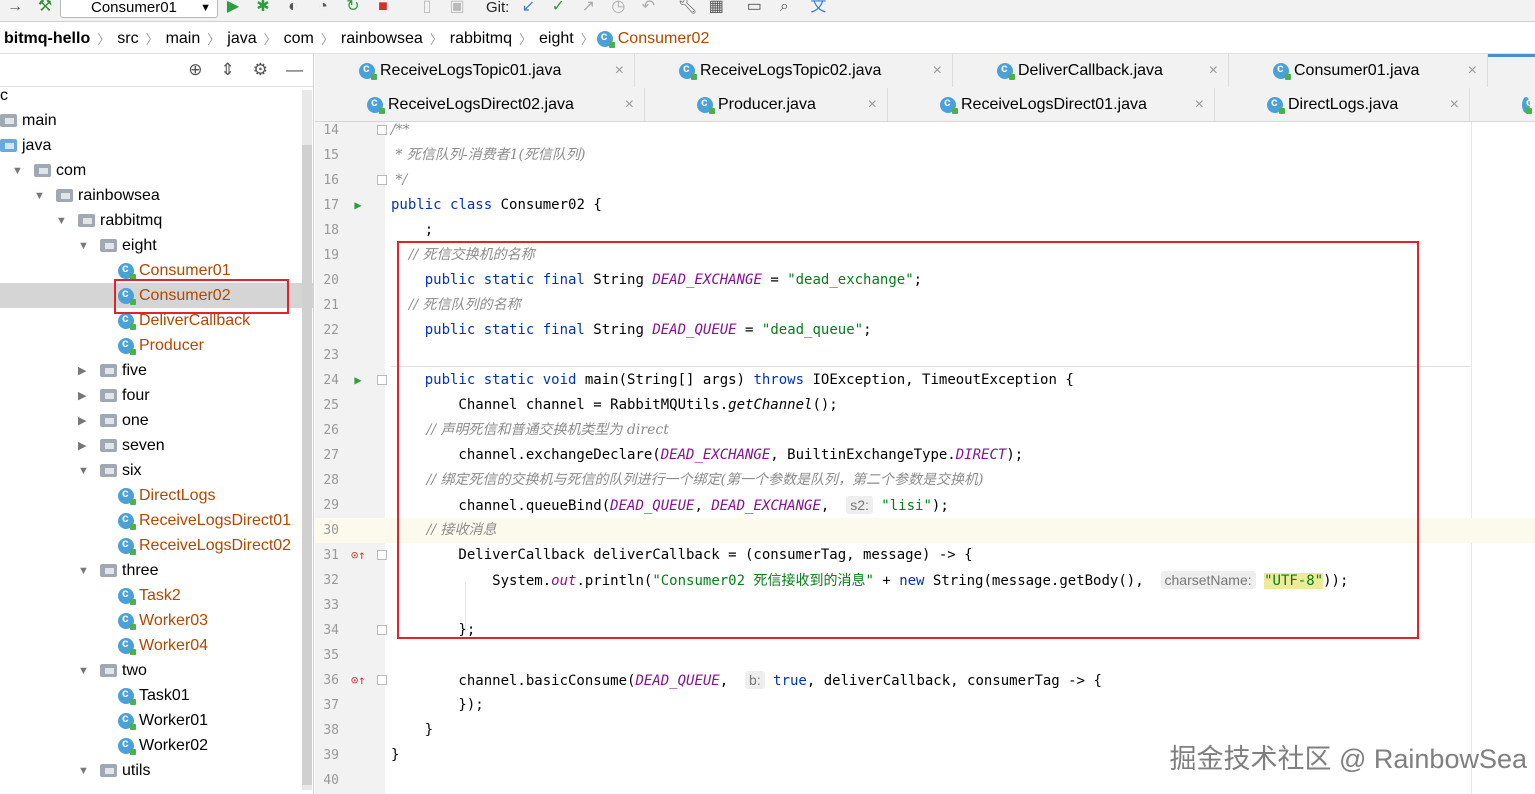 The image size is (1535, 794). I want to click on reload-icon: ↻, so click(353, 8).